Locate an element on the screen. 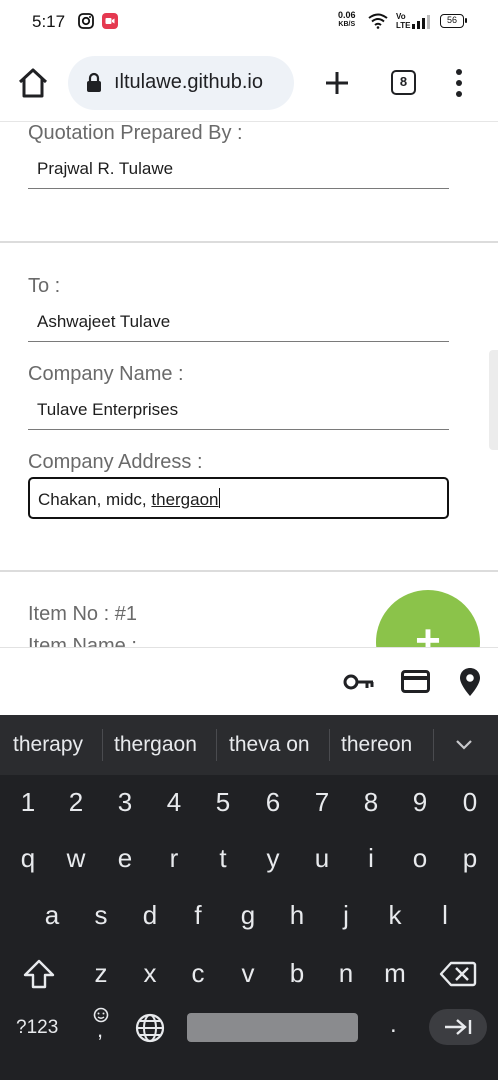  address-bar: ıltulawe.github.io is located at coordinates (181, 83).